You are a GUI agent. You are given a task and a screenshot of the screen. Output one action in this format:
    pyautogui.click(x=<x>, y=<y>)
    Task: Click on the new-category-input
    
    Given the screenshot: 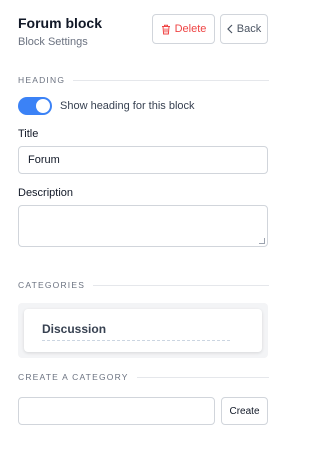 What is the action you would take?
    pyautogui.click(x=116, y=411)
    